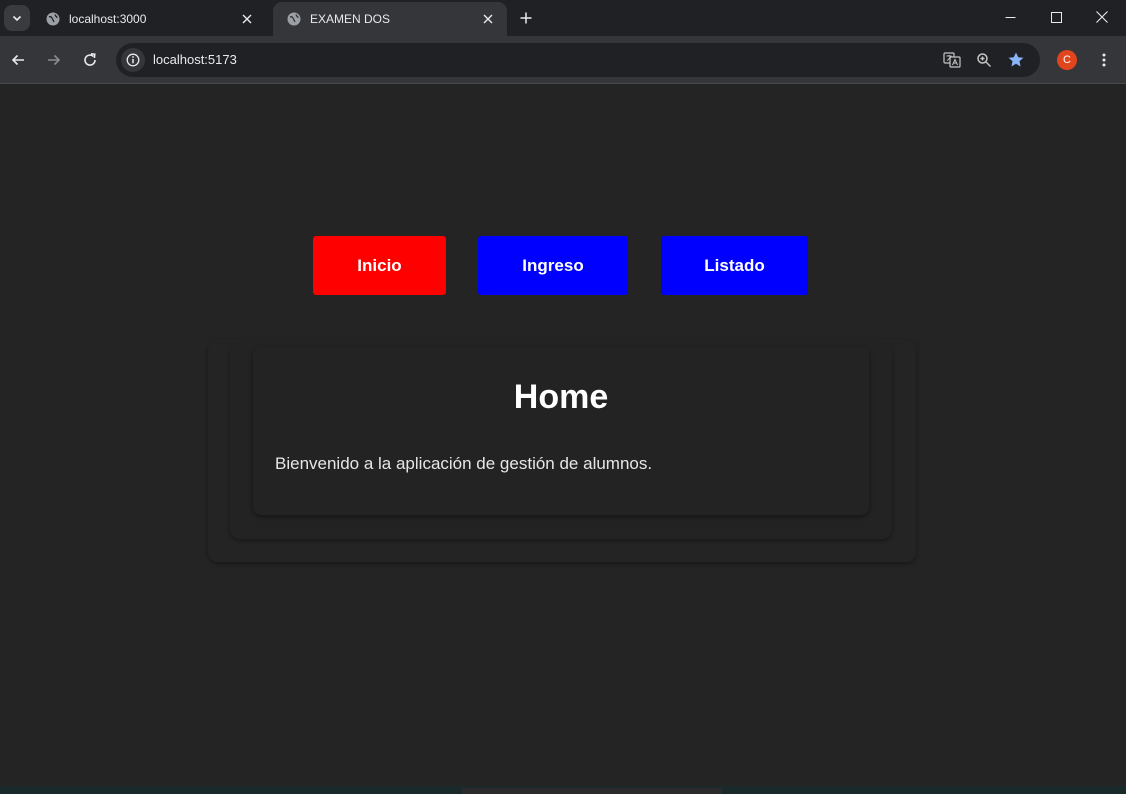  What do you see at coordinates (195, 59) in the screenshot?
I see `url-text: localhost:5173` at bounding box center [195, 59].